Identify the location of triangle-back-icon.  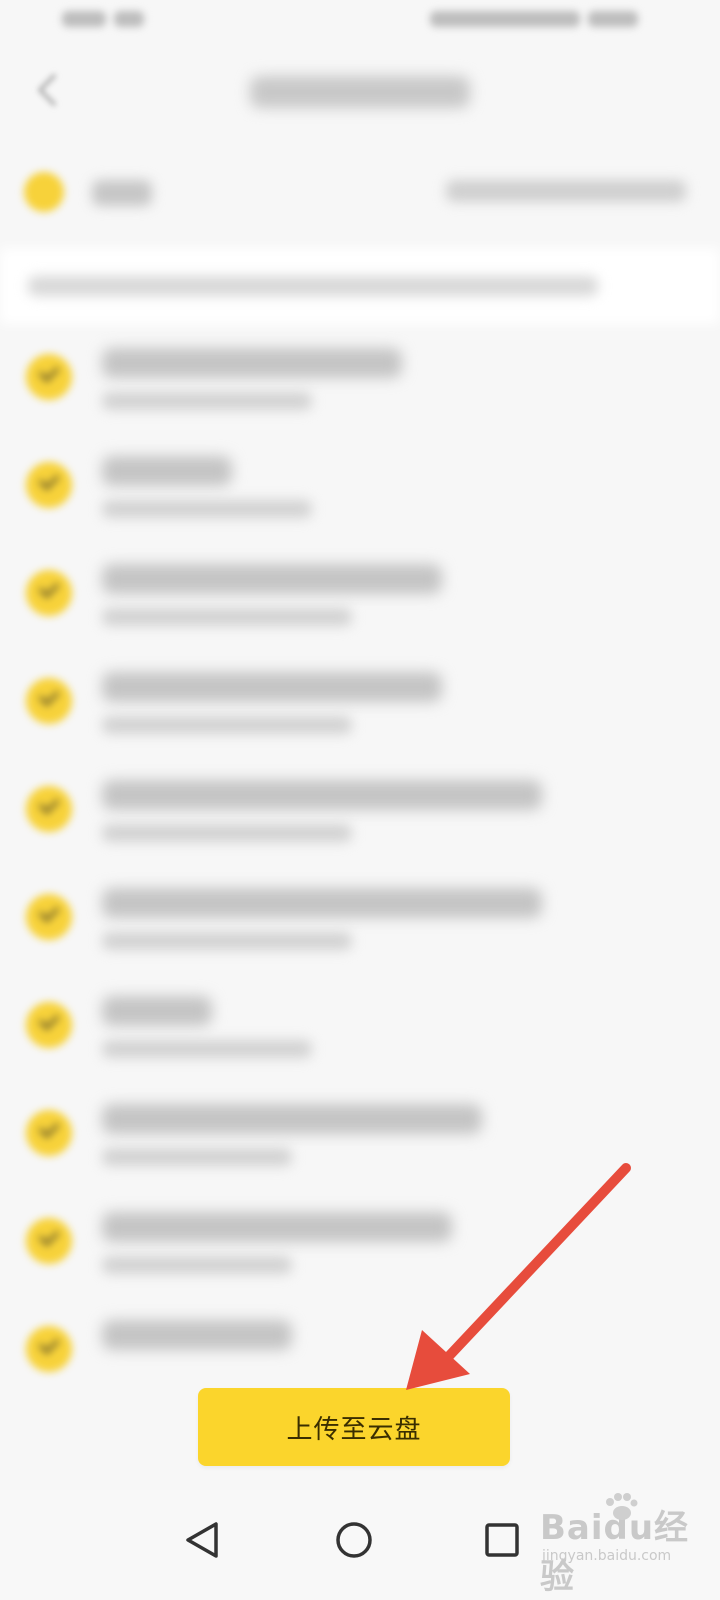
(202, 1540).